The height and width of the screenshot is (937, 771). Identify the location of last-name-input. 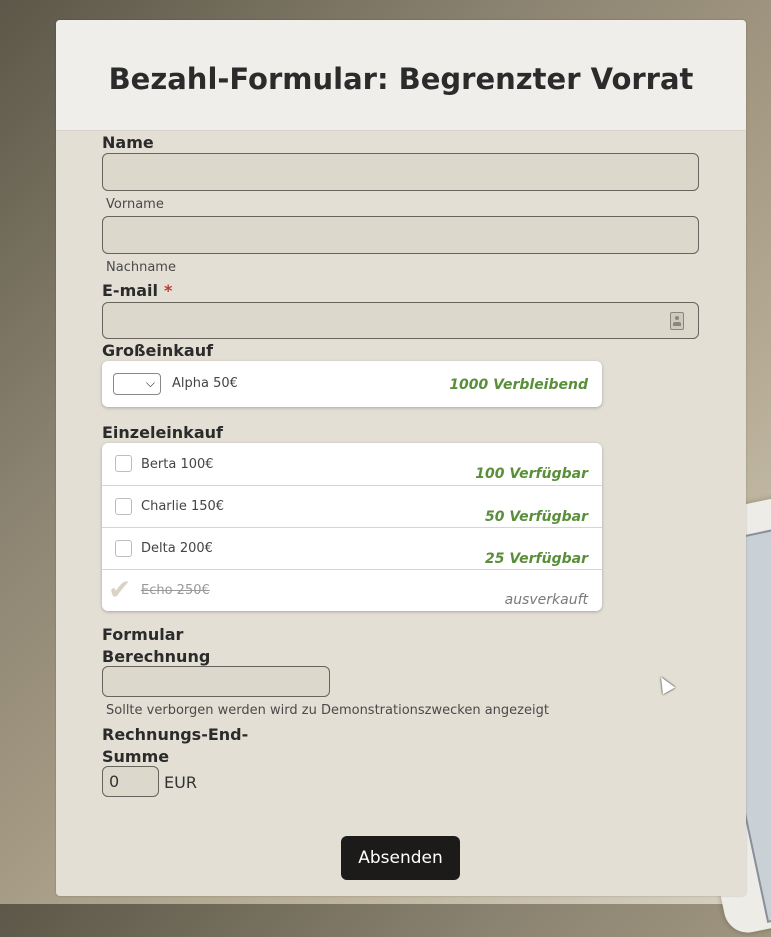
(400, 235).